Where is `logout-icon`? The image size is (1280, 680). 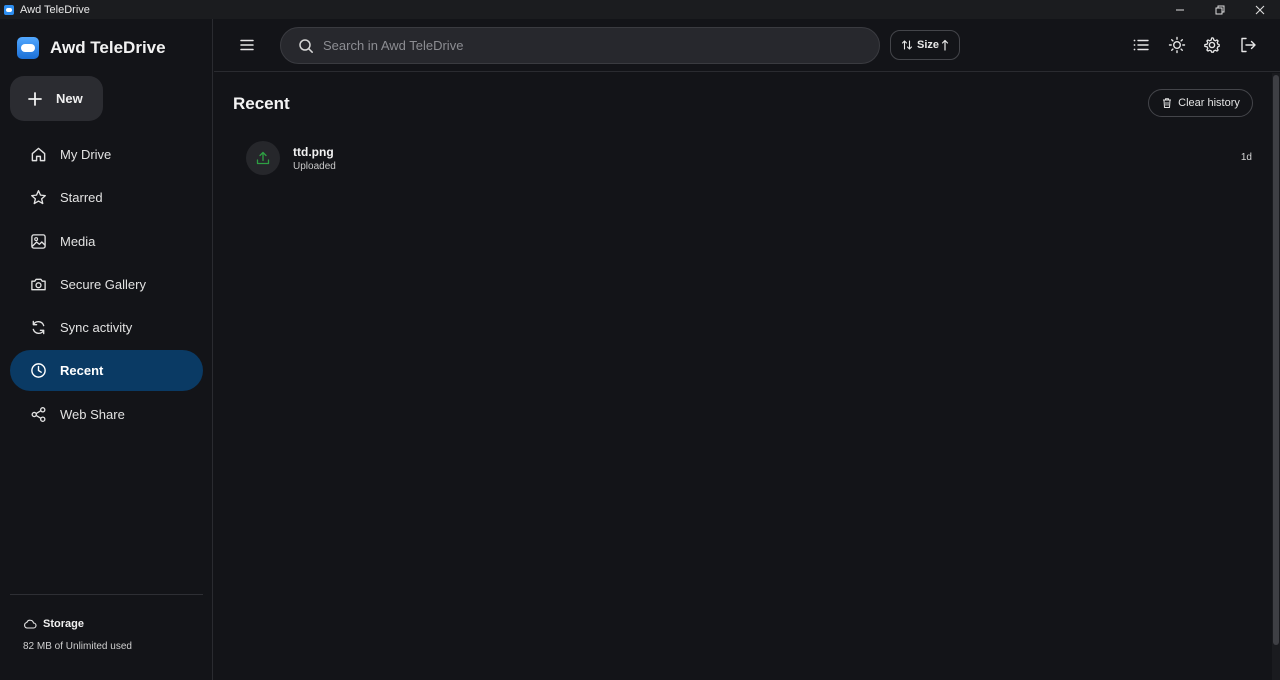
logout-icon is located at coordinates (1248, 45).